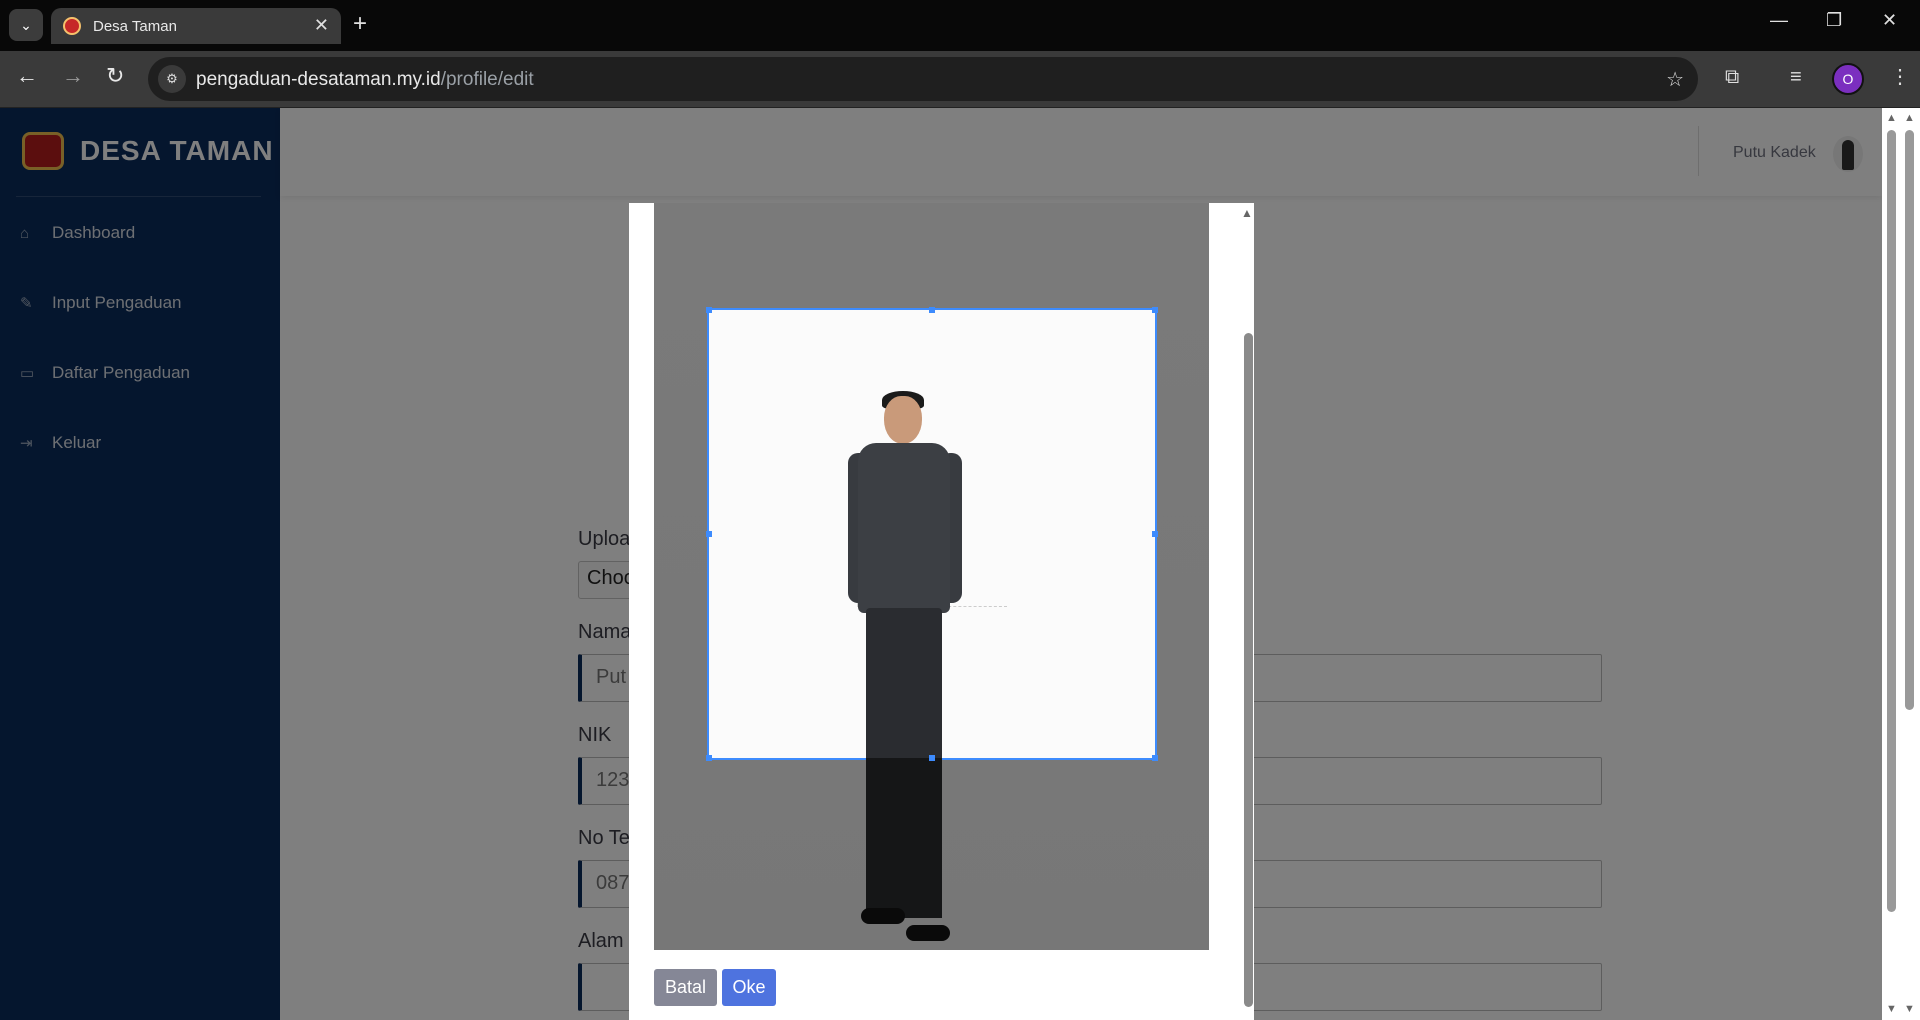 This screenshot has width=1920, height=1020. I want to click on site-info-icon: ⚙, so click(172, 79).